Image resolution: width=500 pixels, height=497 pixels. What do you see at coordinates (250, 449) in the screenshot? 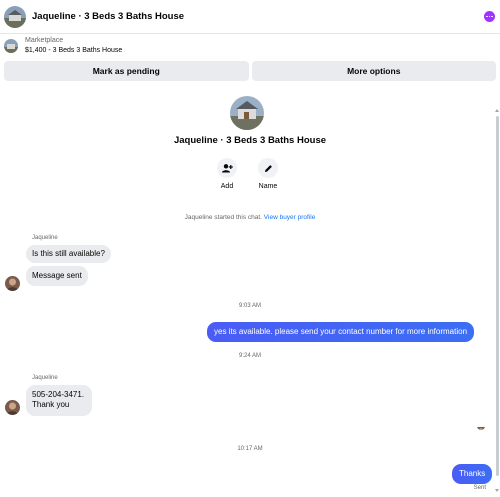
I see `message-timestamp: 10:17 AM` at bounding box center [250, 449].